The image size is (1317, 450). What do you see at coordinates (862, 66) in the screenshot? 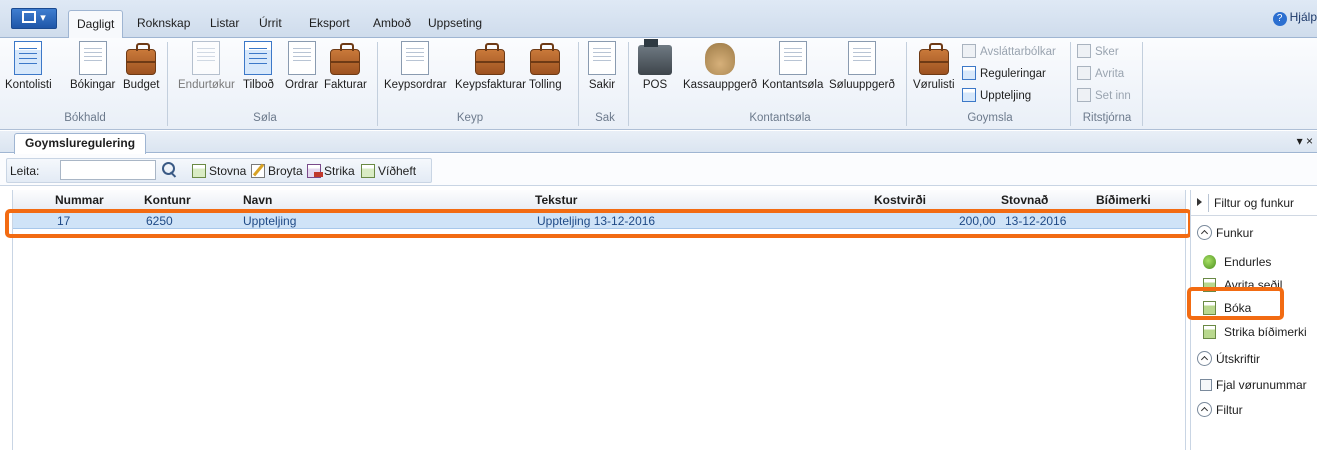
I see `soluuppgerd-button: Søluuppgerð` at bounding box center [862, 66].